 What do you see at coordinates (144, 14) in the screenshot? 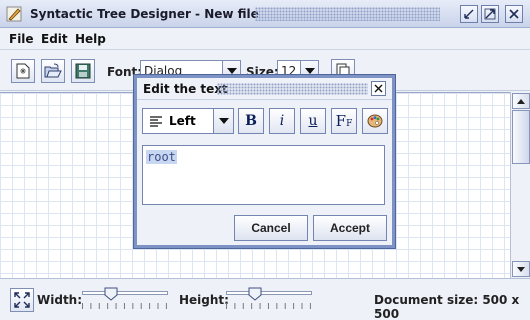
I see `window-title: Syntactic Tree Designer - New file` at bounding box center [144, 14].